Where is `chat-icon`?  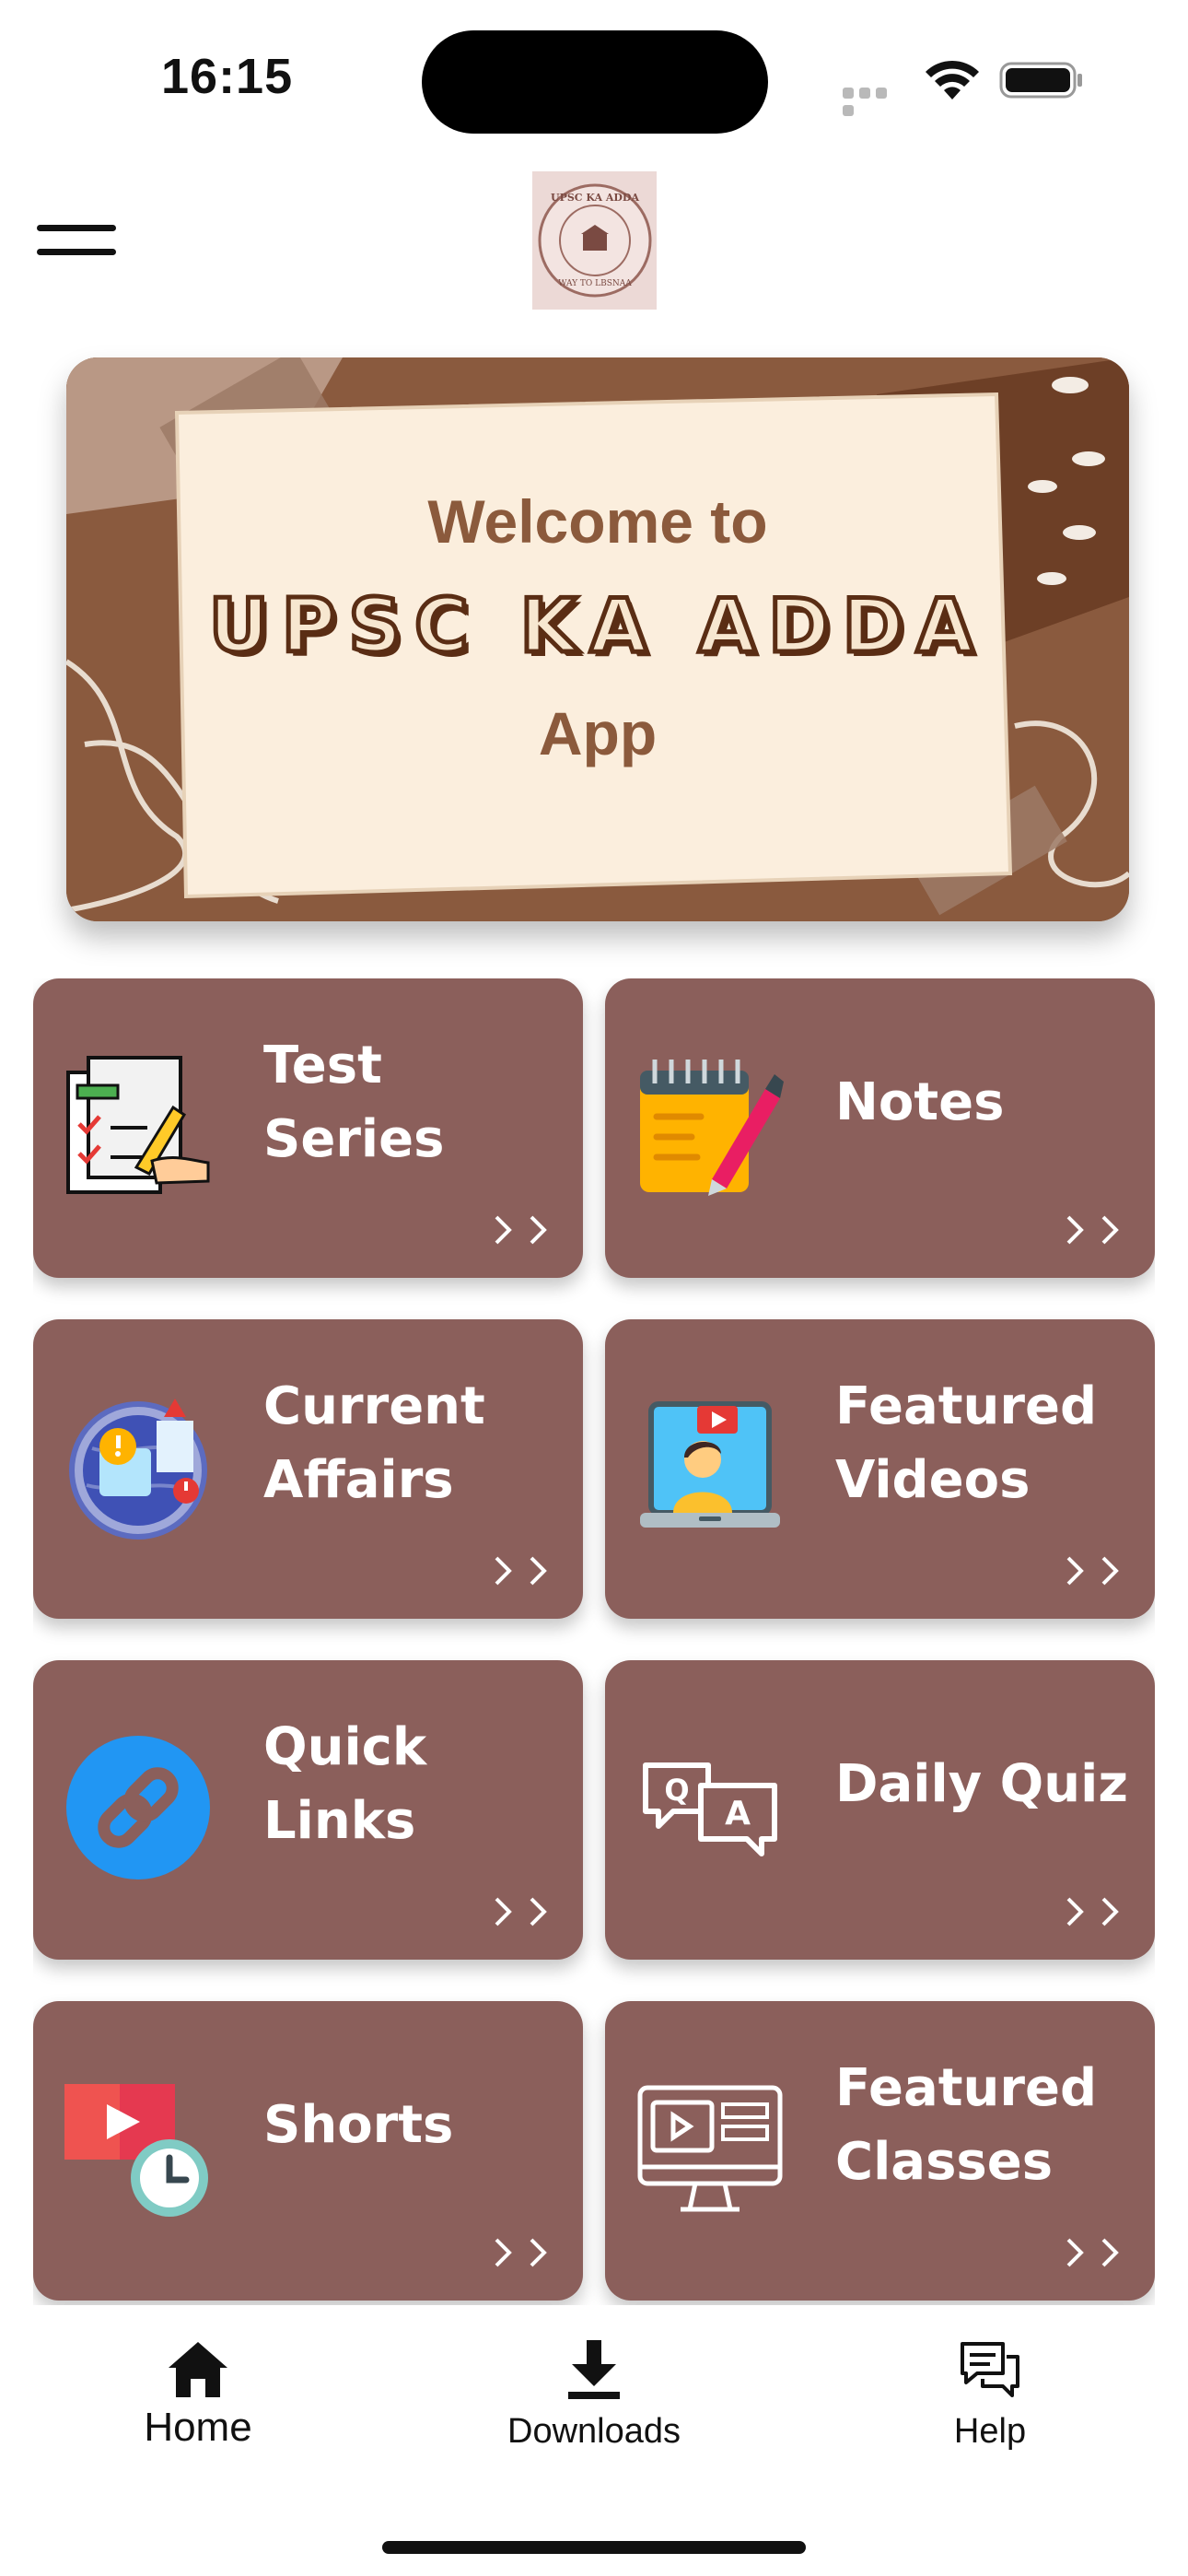
chat-icon is located at coordinates (990, 2369).